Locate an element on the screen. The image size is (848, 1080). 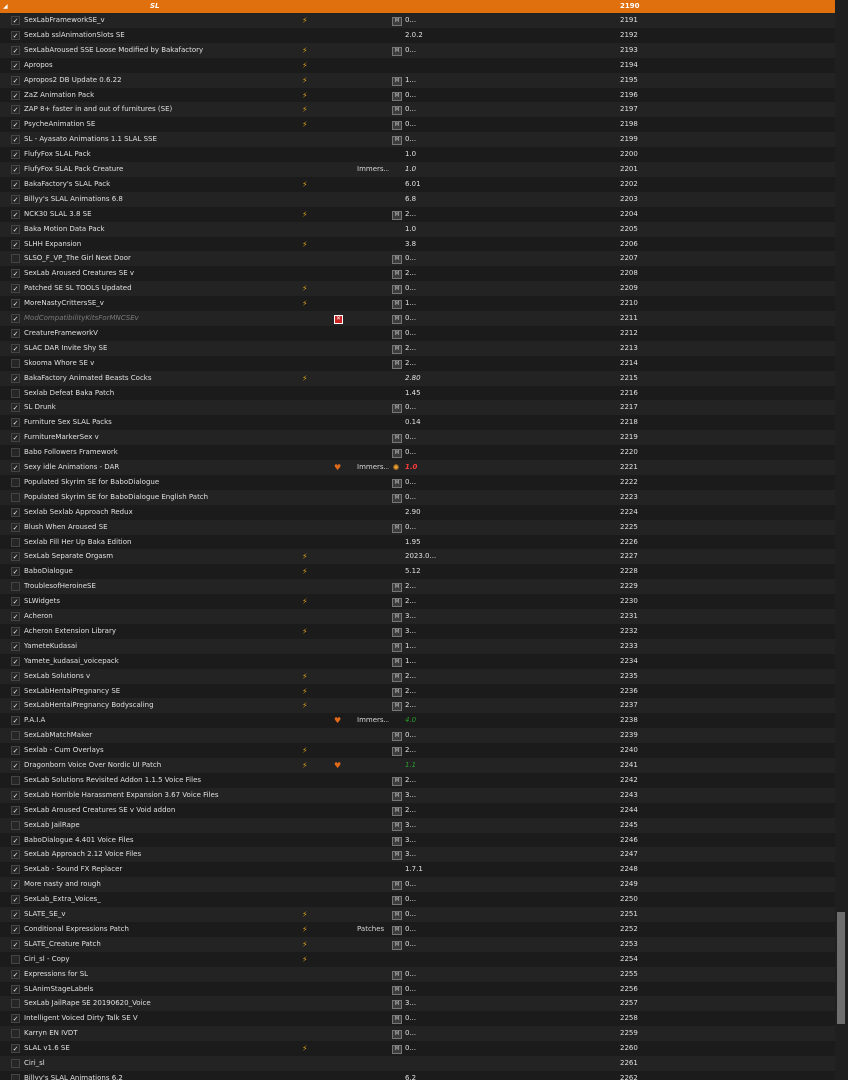
mod-row: ✓ CreatureFrameworkV M 0... 2212 is located at coordinates (417, 333).